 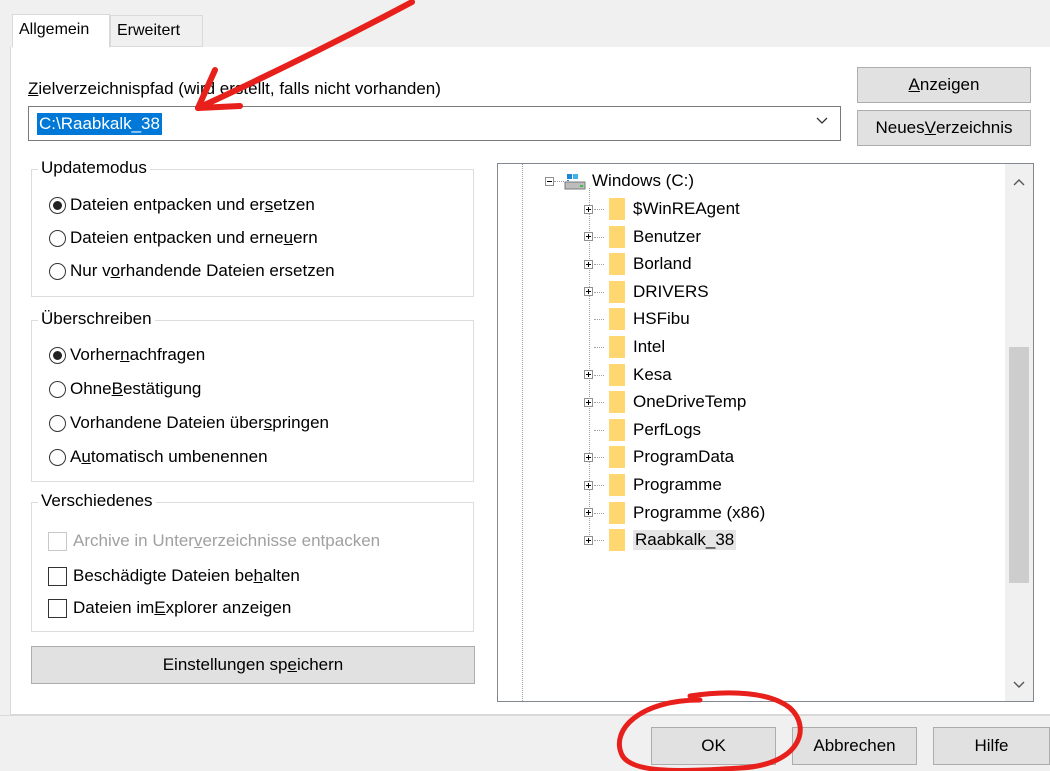 I want to click on tree-item: Programme (x86), so click(x=674, y=512).